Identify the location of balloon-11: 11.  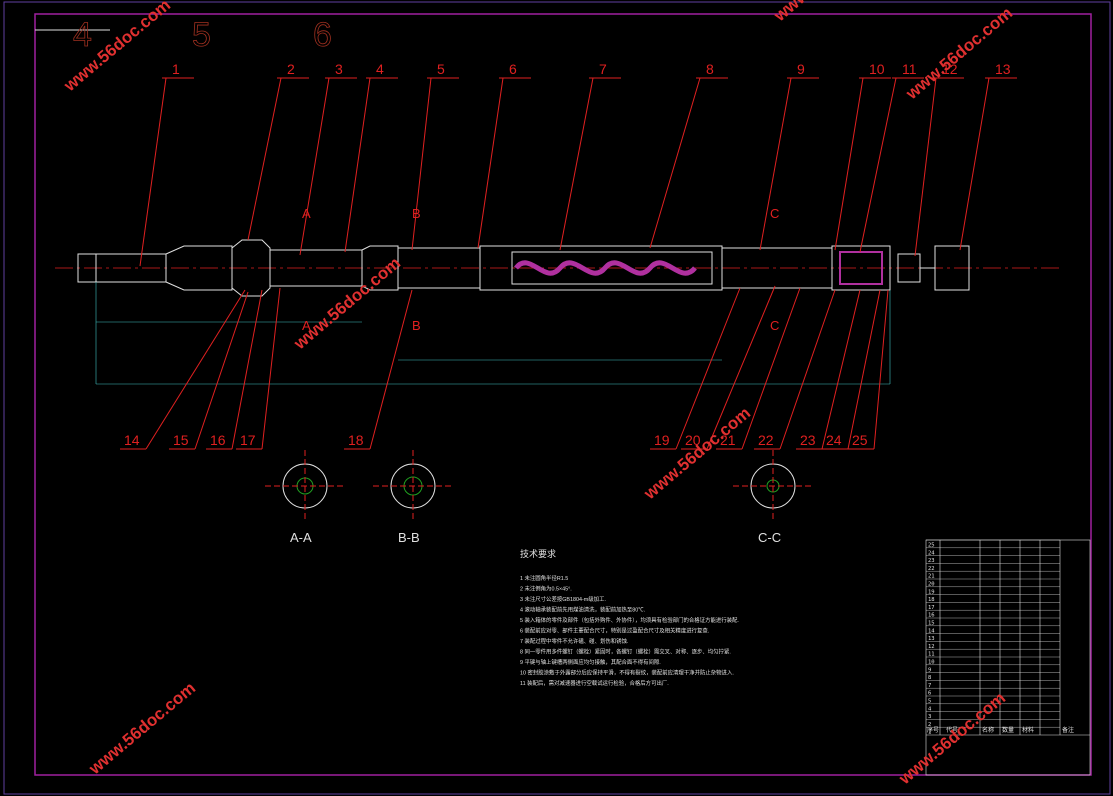
(909, 69).